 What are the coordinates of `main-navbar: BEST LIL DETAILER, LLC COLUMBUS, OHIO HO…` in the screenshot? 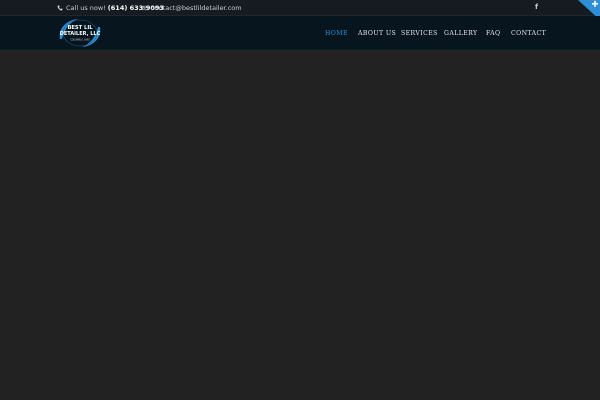 It's located at (300, 33).